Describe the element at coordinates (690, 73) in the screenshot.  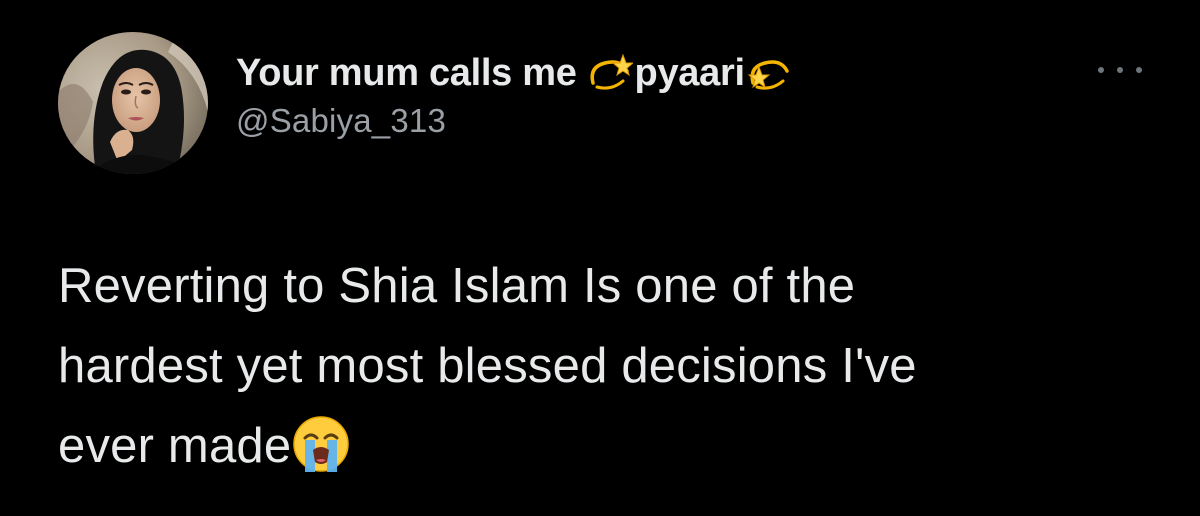
I see `author-display-name-suffix: pyaari` at that location.